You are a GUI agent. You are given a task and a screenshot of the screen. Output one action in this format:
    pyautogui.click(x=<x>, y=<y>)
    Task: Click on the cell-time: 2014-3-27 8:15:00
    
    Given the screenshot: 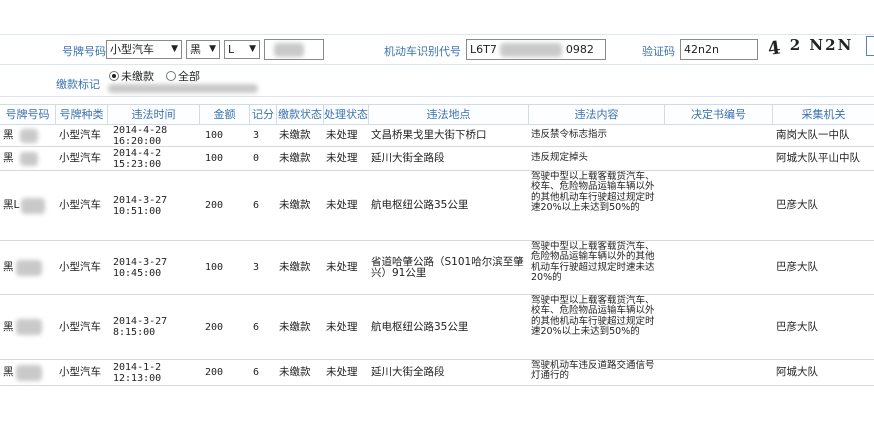 What is the action you would take?
    pyautogui.click(x=140, y=327)
    